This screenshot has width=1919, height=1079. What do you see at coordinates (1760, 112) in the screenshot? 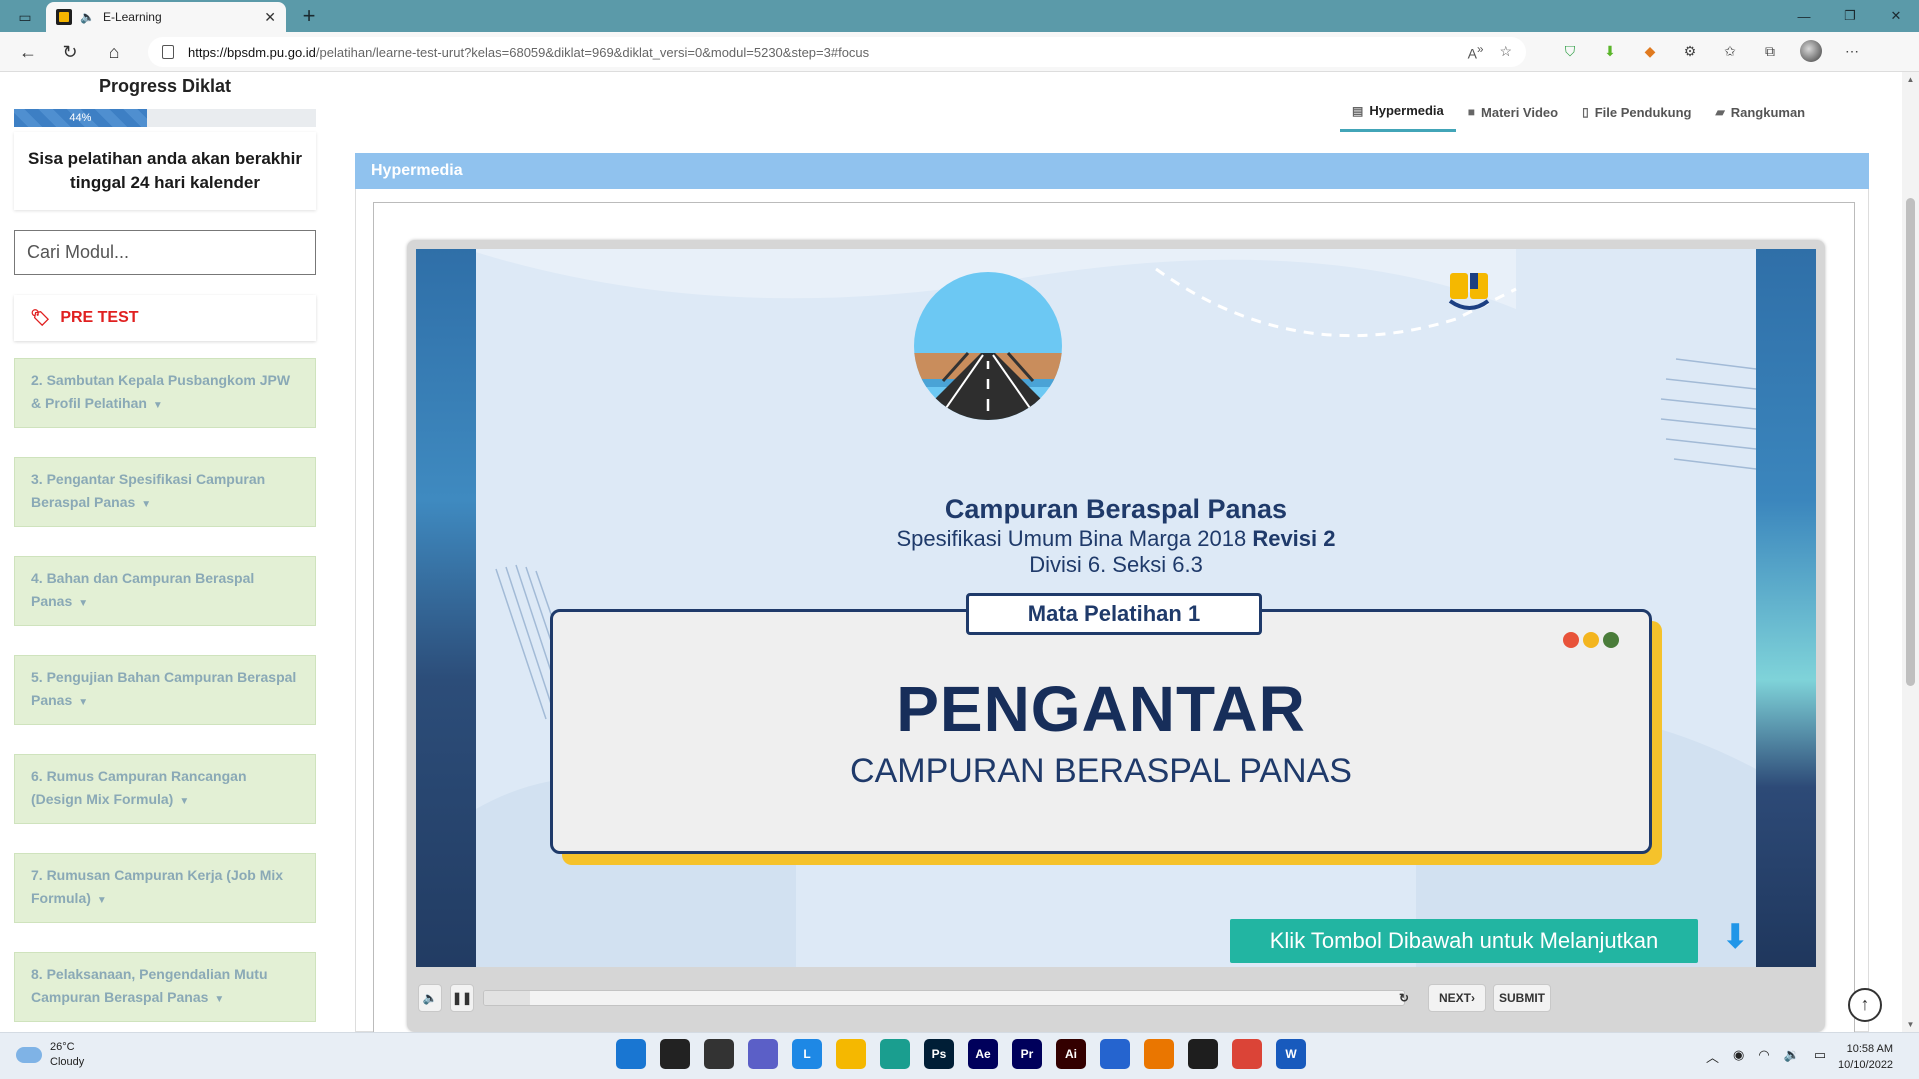
I see `tab-rangkuman: ▰ Rangkuman` at bounding box center [1760, 112].